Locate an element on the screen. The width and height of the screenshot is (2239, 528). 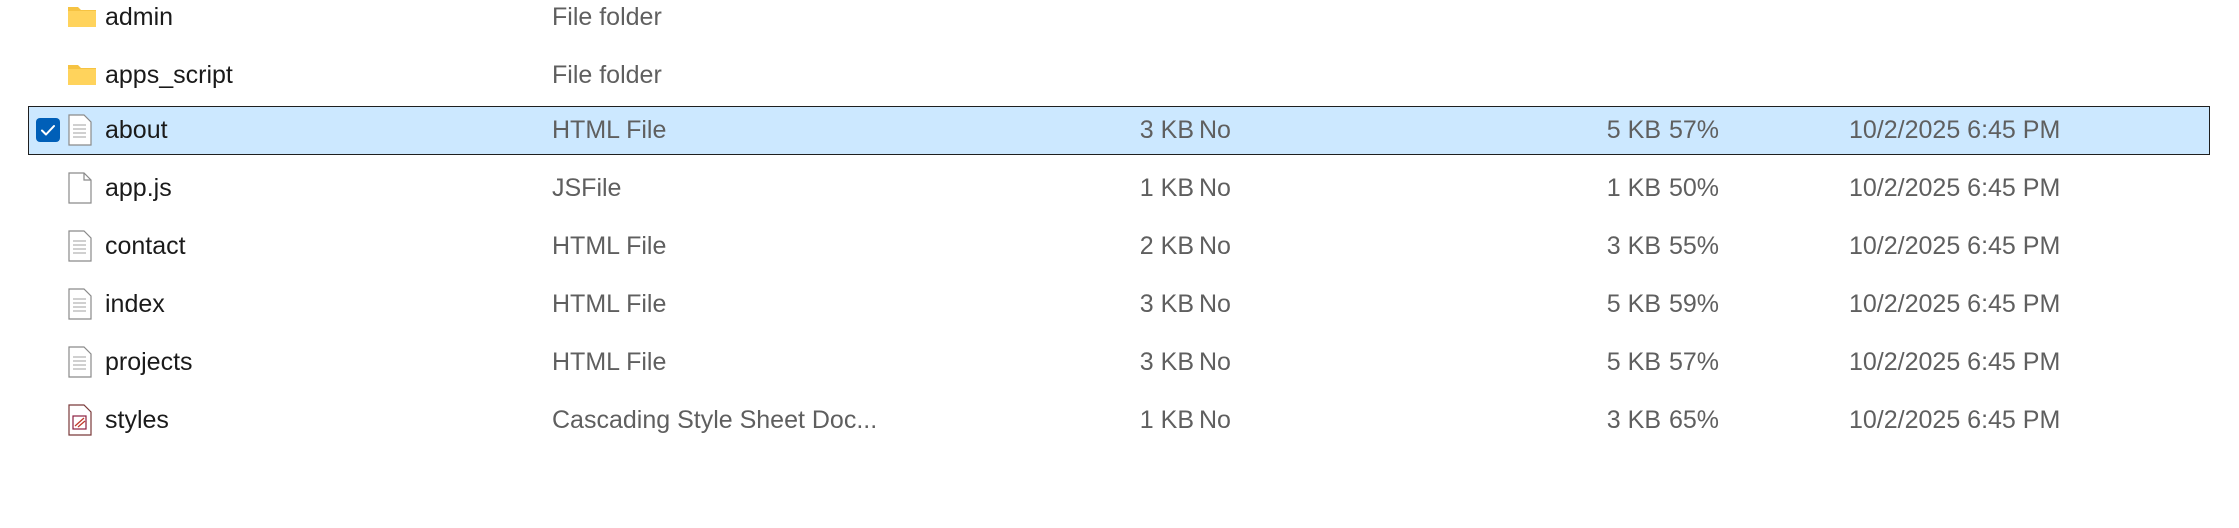
file-name: contact is located at coordinates (145, 246).